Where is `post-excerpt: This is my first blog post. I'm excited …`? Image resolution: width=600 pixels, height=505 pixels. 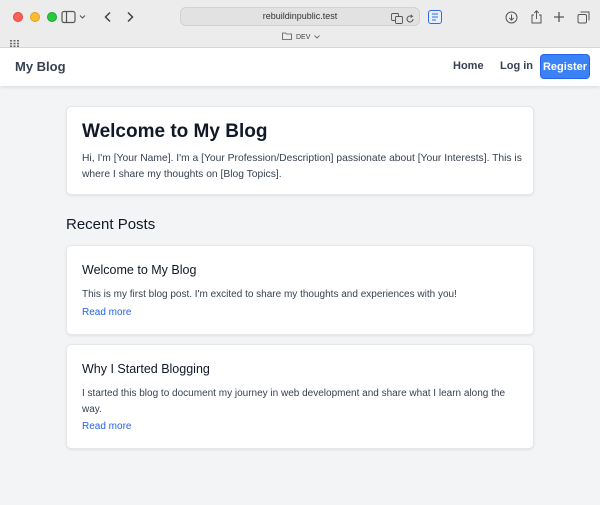 post-excerpt: This is my first blog post. I'm excited … is located at coordinates (269, 294).